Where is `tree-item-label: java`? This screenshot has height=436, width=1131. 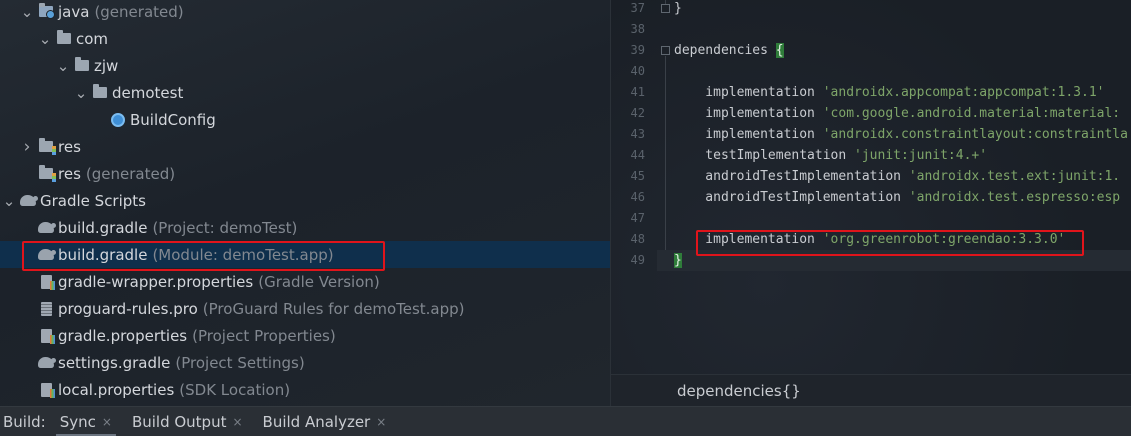 tree-item-label: java is located at coordinates (74, 11).